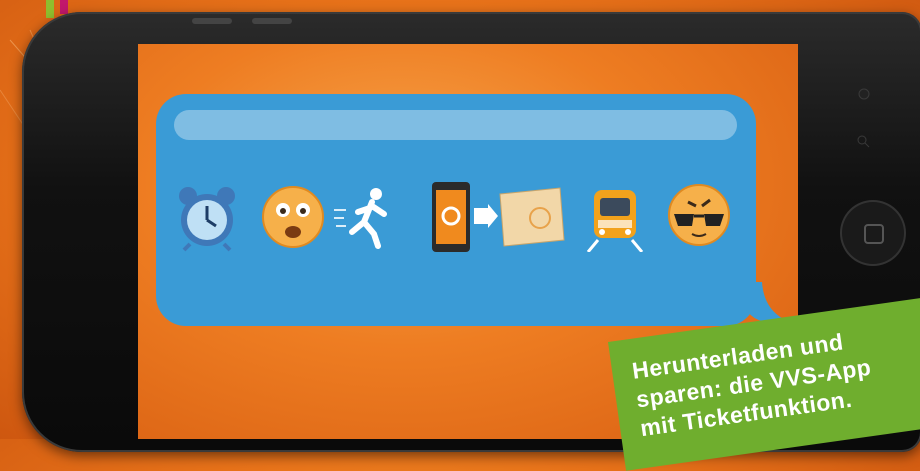  Describe the element at coordinates (360, 218) in the screenshot. I see `running-person-icon` at that location.